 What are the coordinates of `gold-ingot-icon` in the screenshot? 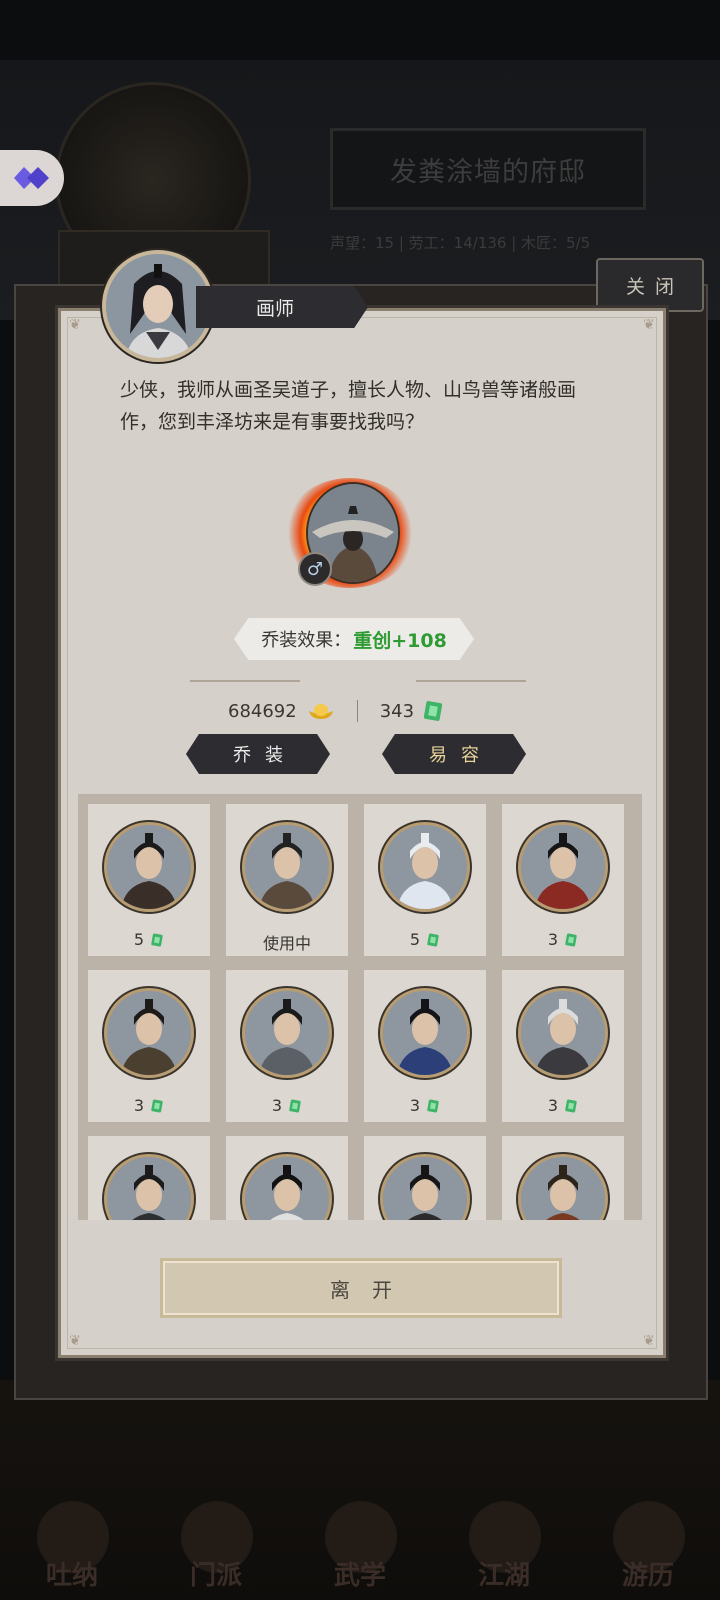 It's located at (320, 711).